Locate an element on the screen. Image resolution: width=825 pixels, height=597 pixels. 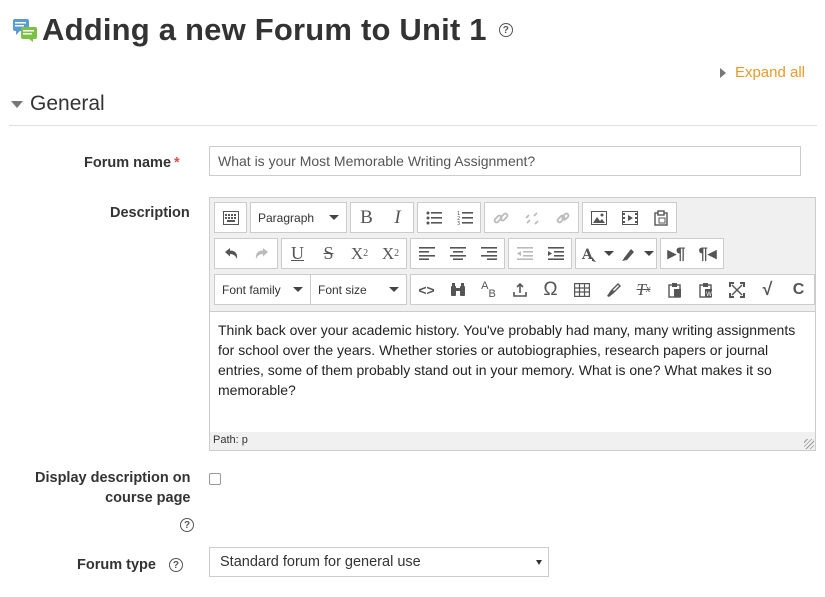
forum-type-value: Standard forum for general use is located at coordinates (320, 562).